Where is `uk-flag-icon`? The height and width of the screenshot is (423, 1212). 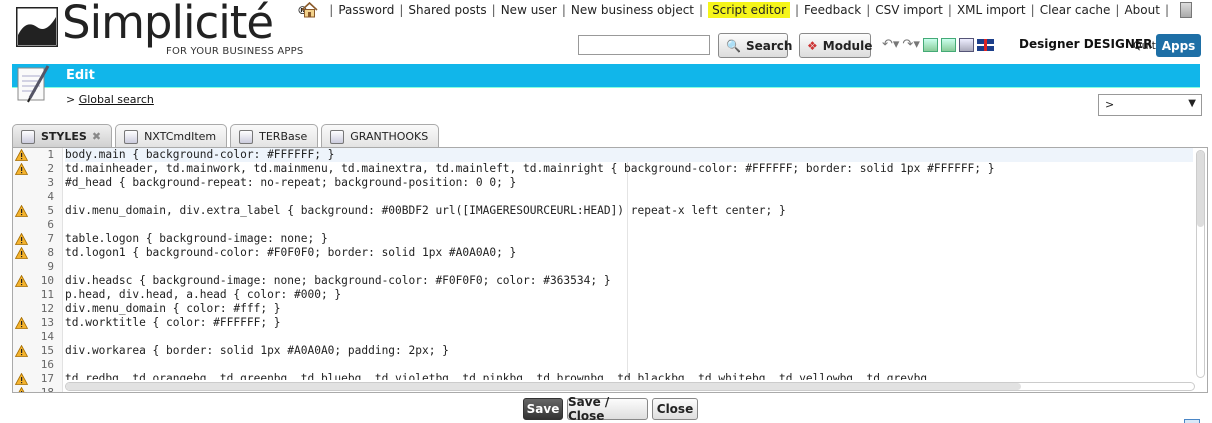 uk-flag-icon is located at coordinates (985, 44).